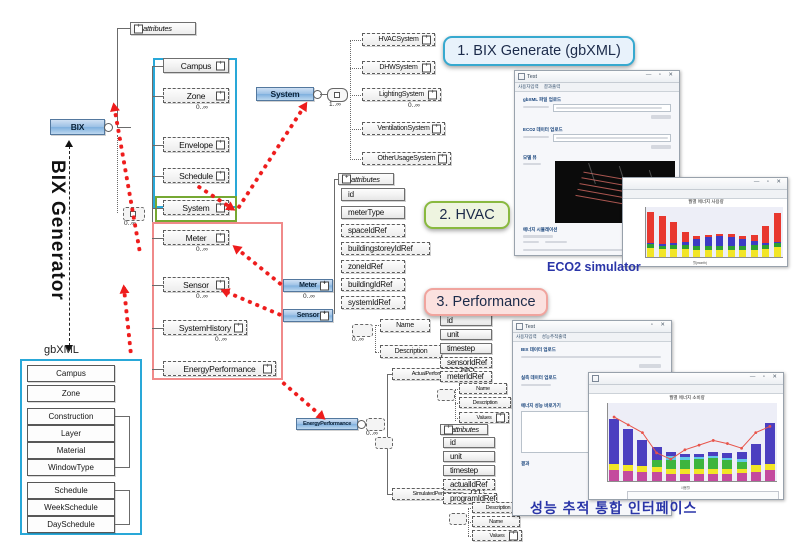 The image size is (794, 545). What do you see at coordinates (71, 490) in the screenshot?
I see `gbxml-row-schedule: Schedule` at bounding box center [71, 490].